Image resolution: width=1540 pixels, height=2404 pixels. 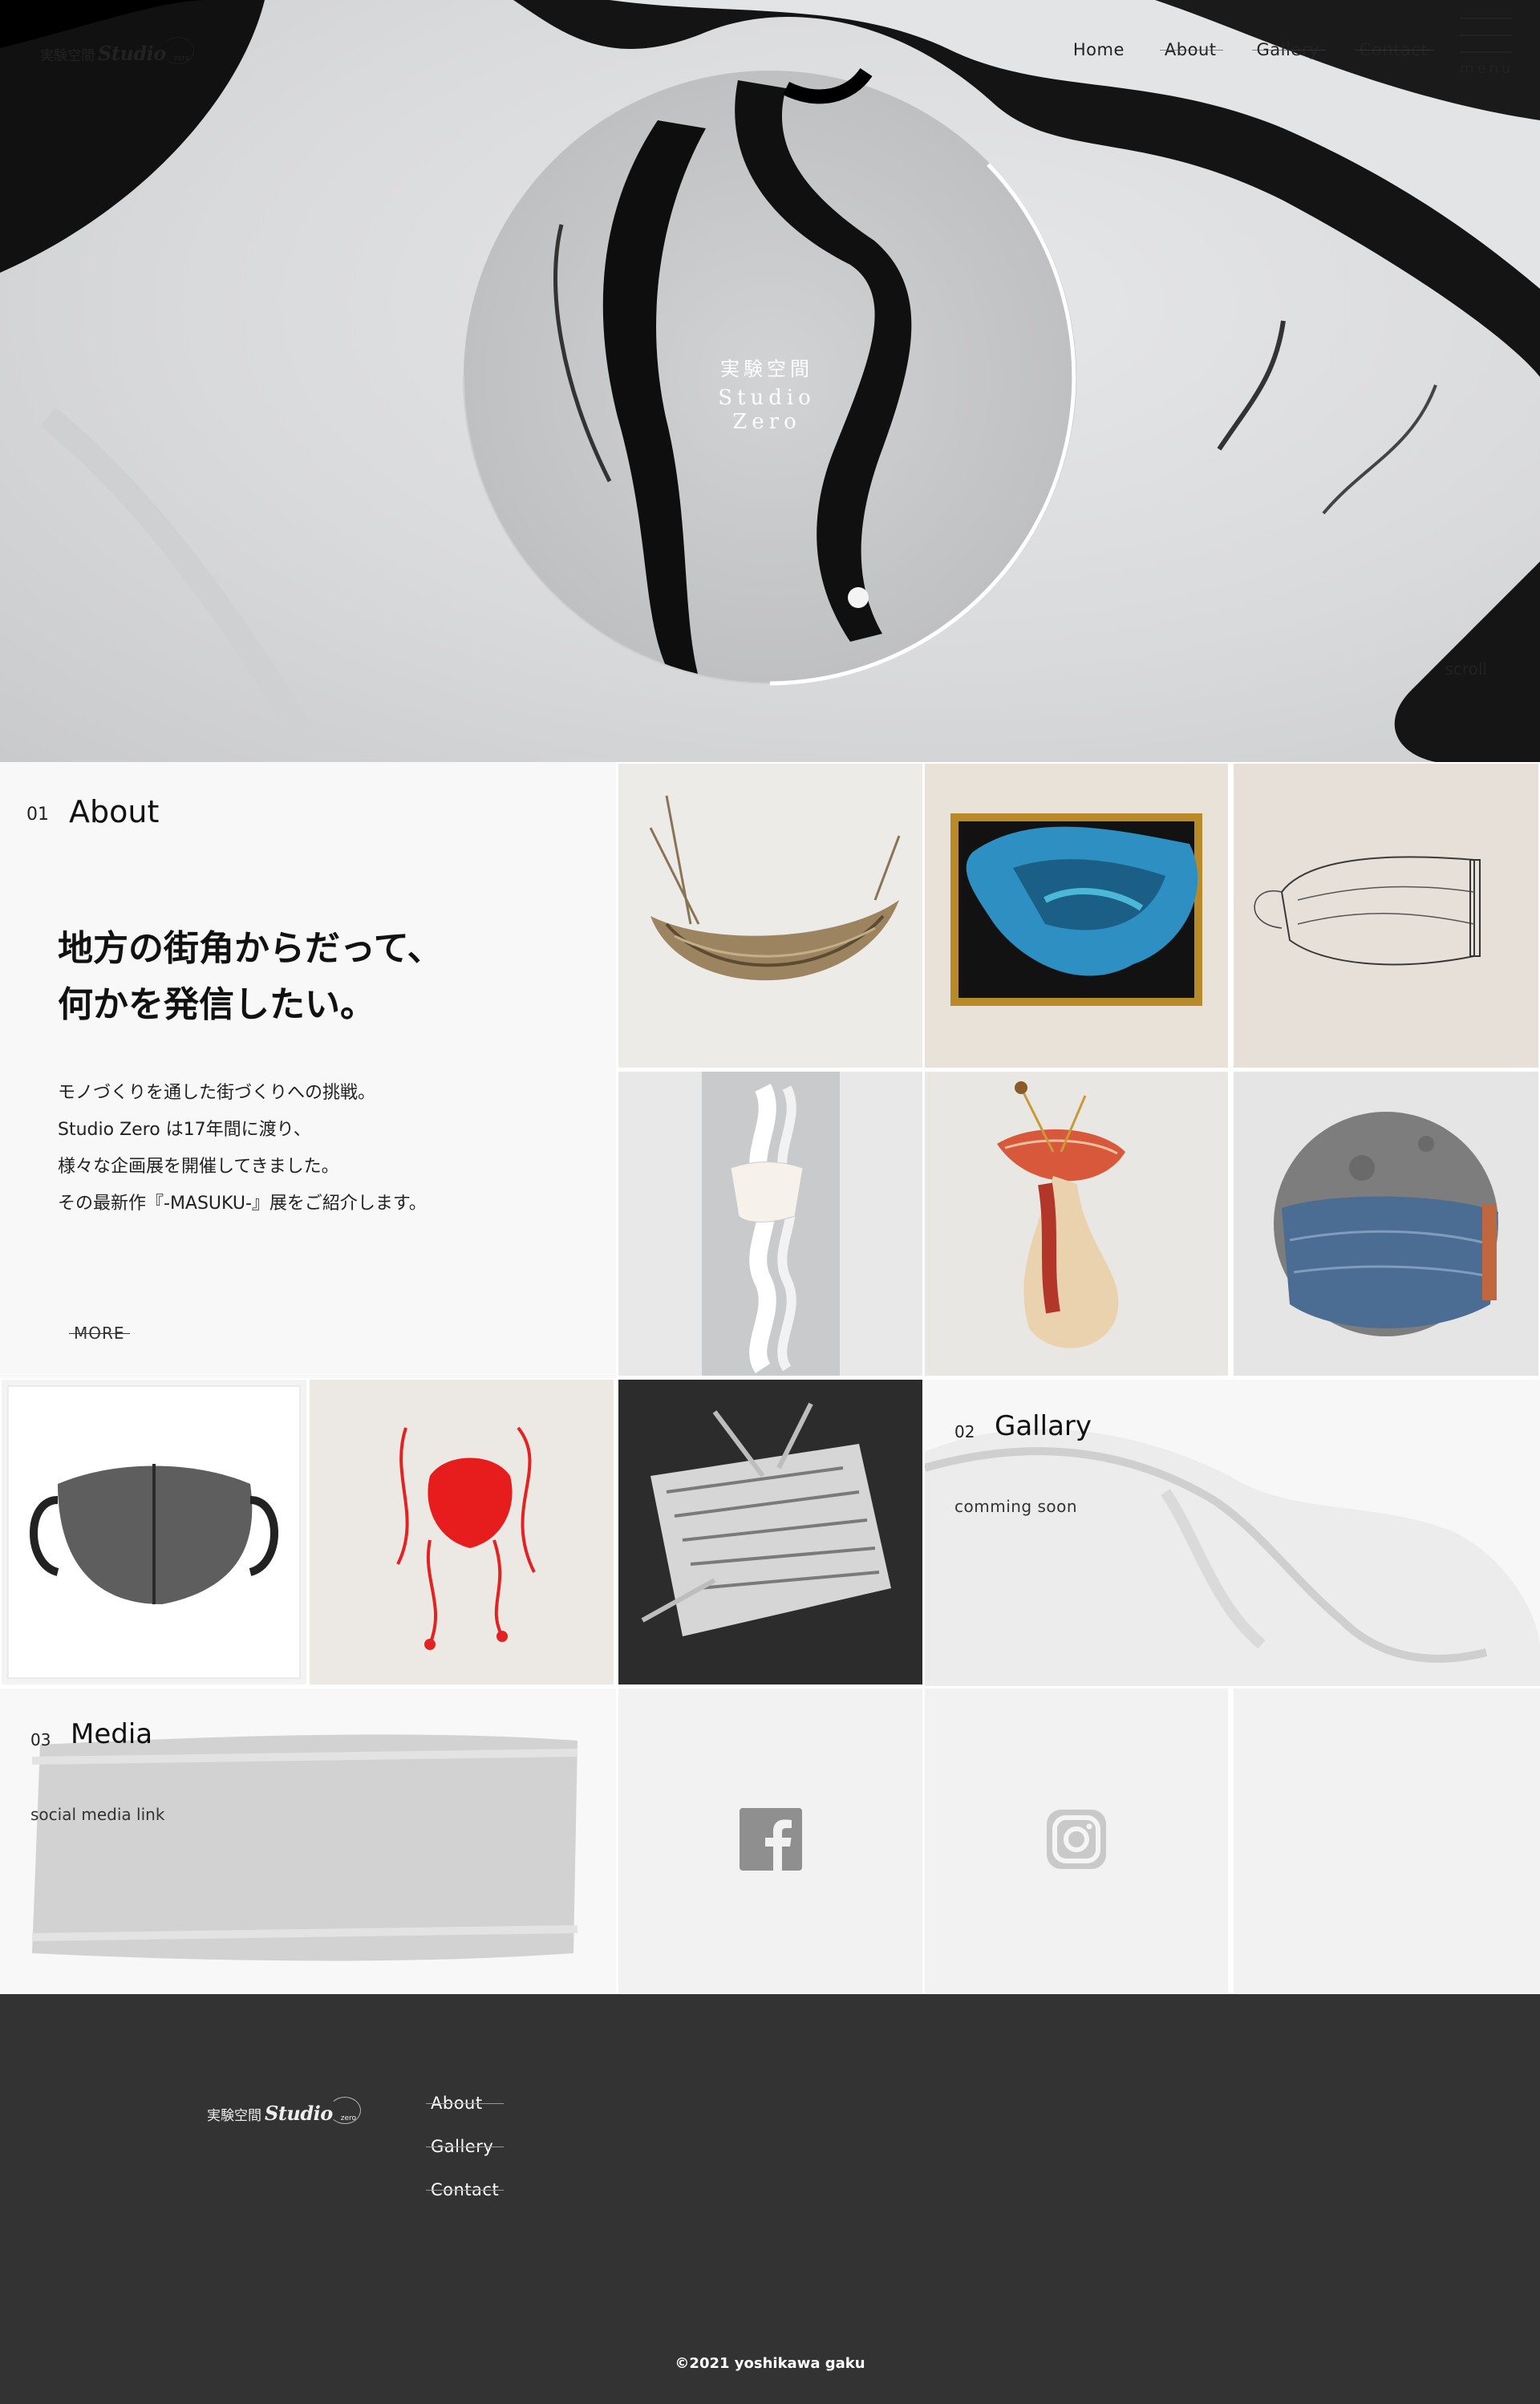 I want to click on facebook-link, so click(x=770, y=1841).